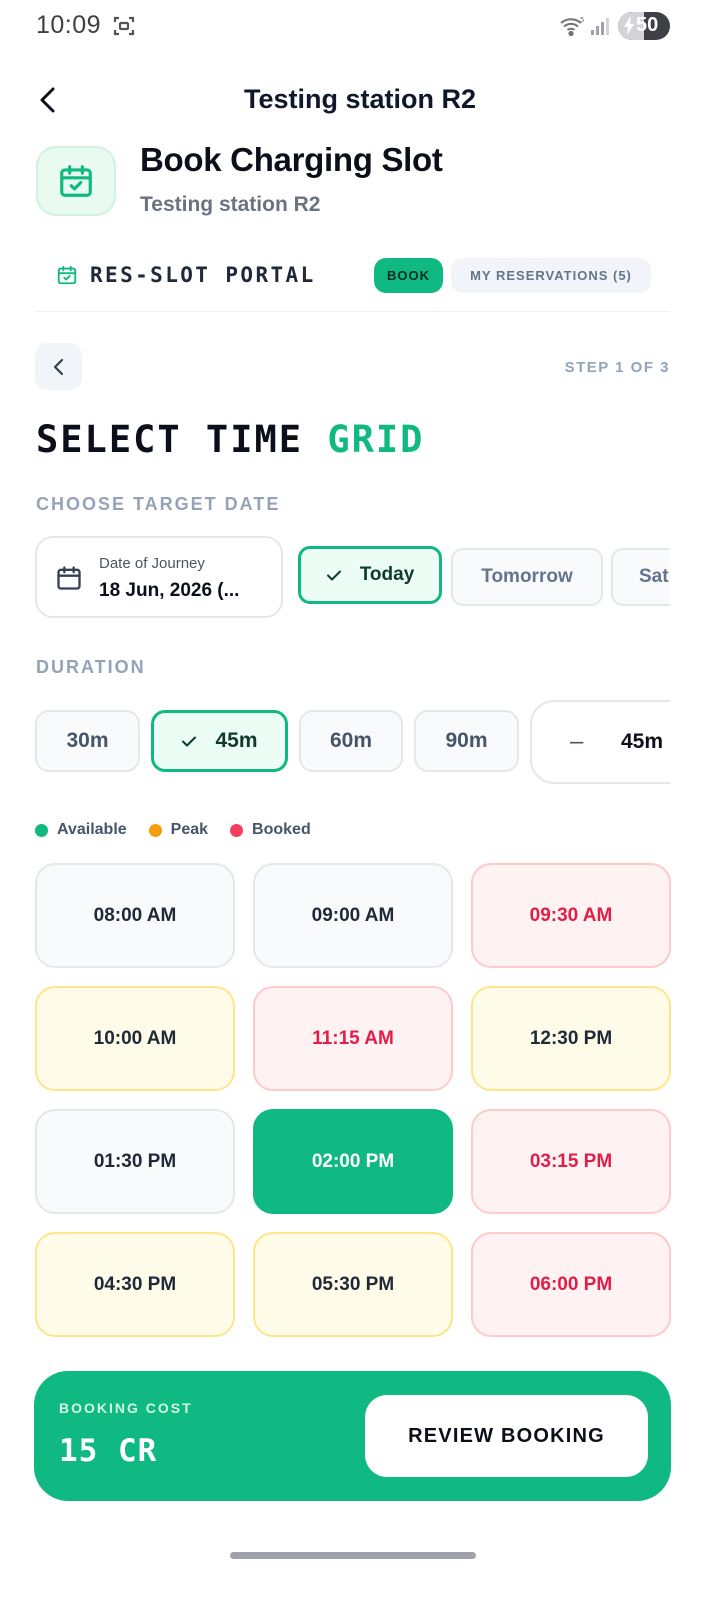 Image resolution: width=720 pixels, height=1600 pixels. I want to click on date-chip-sat: Sat, so click(640, 577).